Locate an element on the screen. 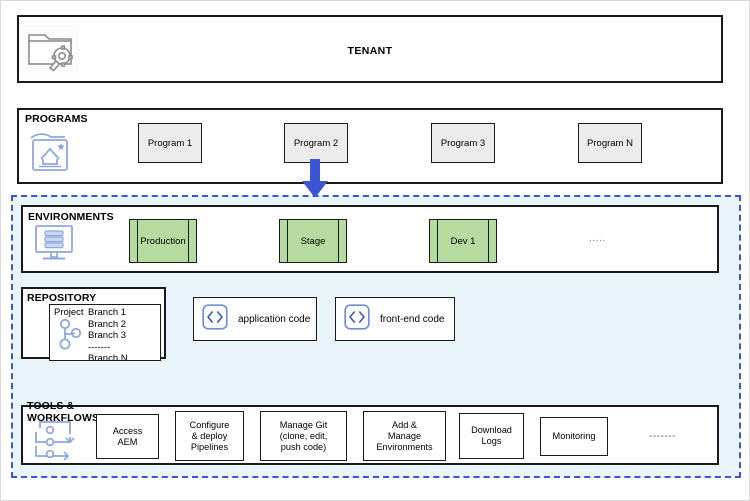 The image size is (750, 501). tool-box: Configure & deploy Pipelines is located at coordinates (209, 436).